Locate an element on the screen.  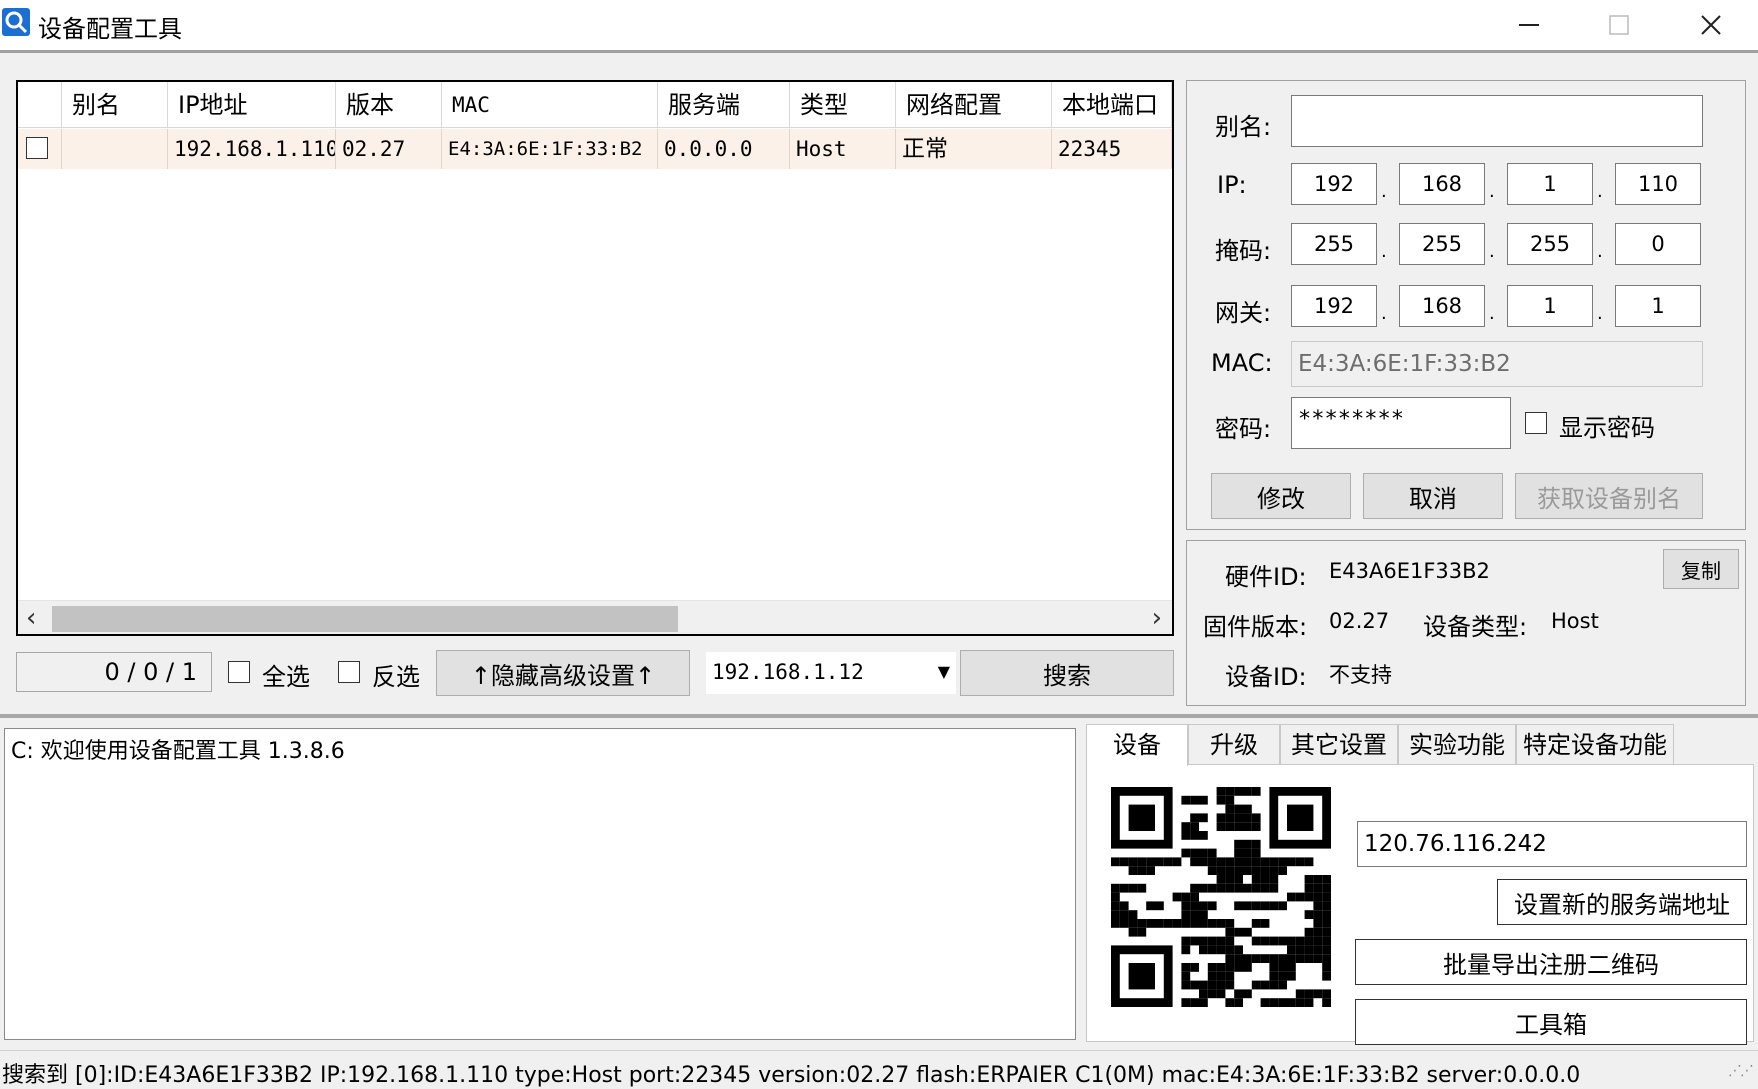
invert-checkbox is located at coordinates (349, 672).